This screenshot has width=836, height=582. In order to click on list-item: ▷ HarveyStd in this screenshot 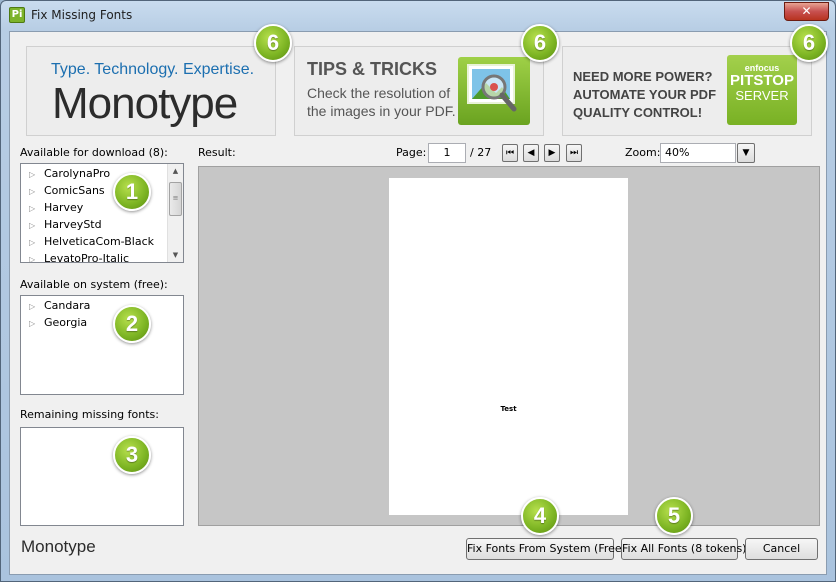, I will do `click(102, 224)`.